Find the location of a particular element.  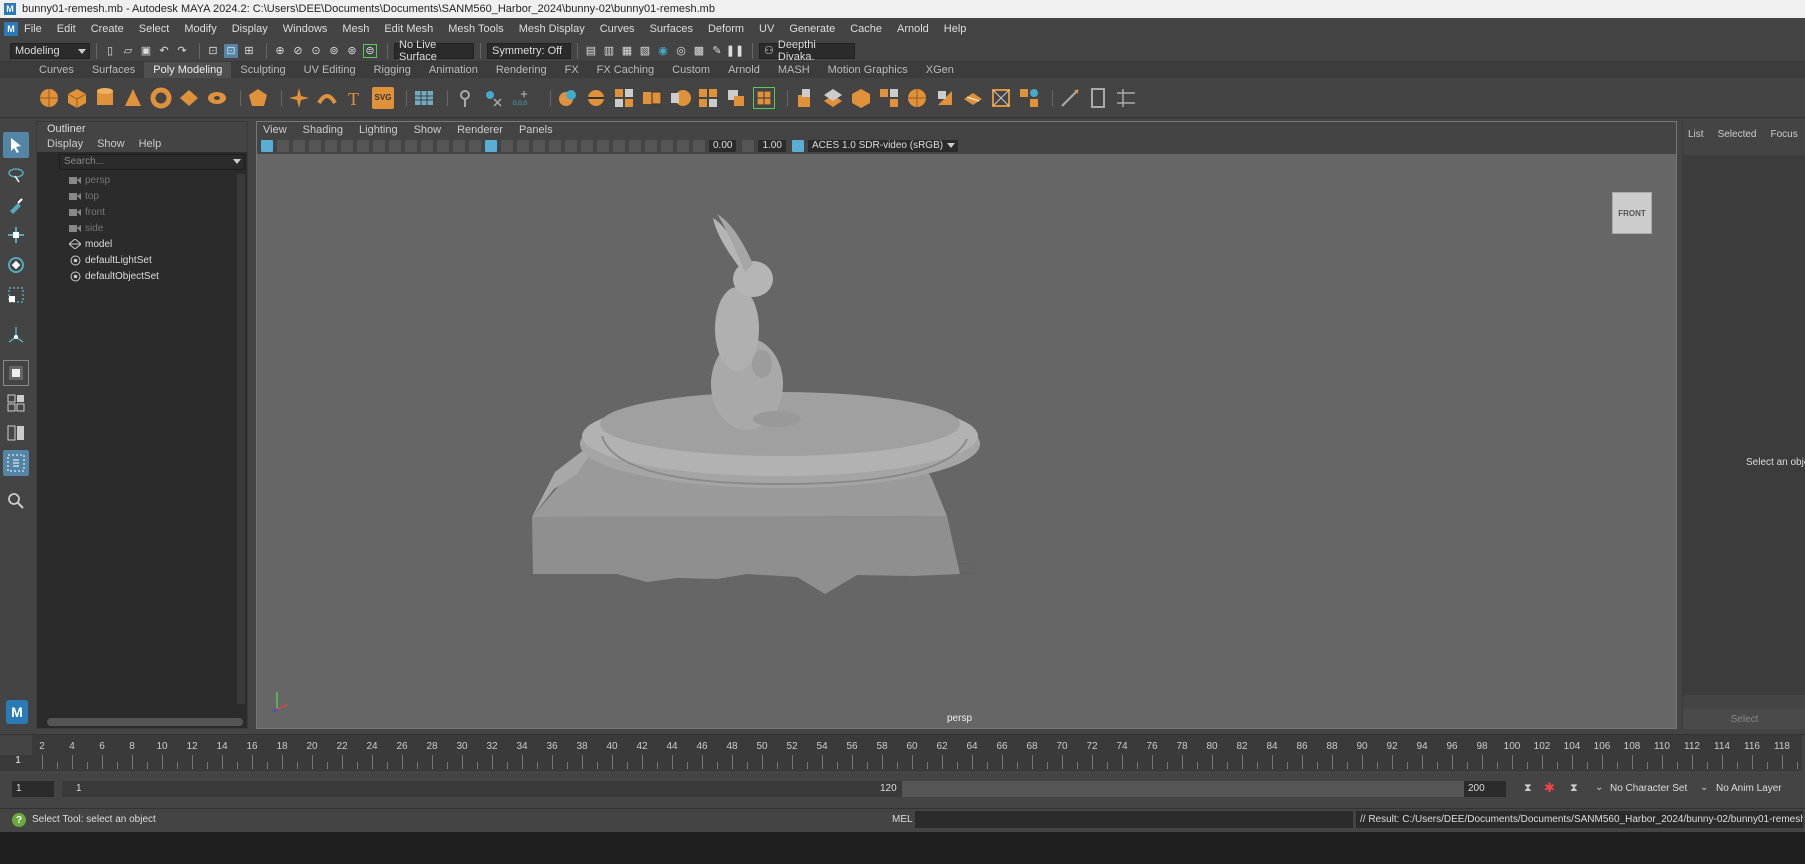

live-surface-field: No Live Surface is located at coordinates (434, 51).